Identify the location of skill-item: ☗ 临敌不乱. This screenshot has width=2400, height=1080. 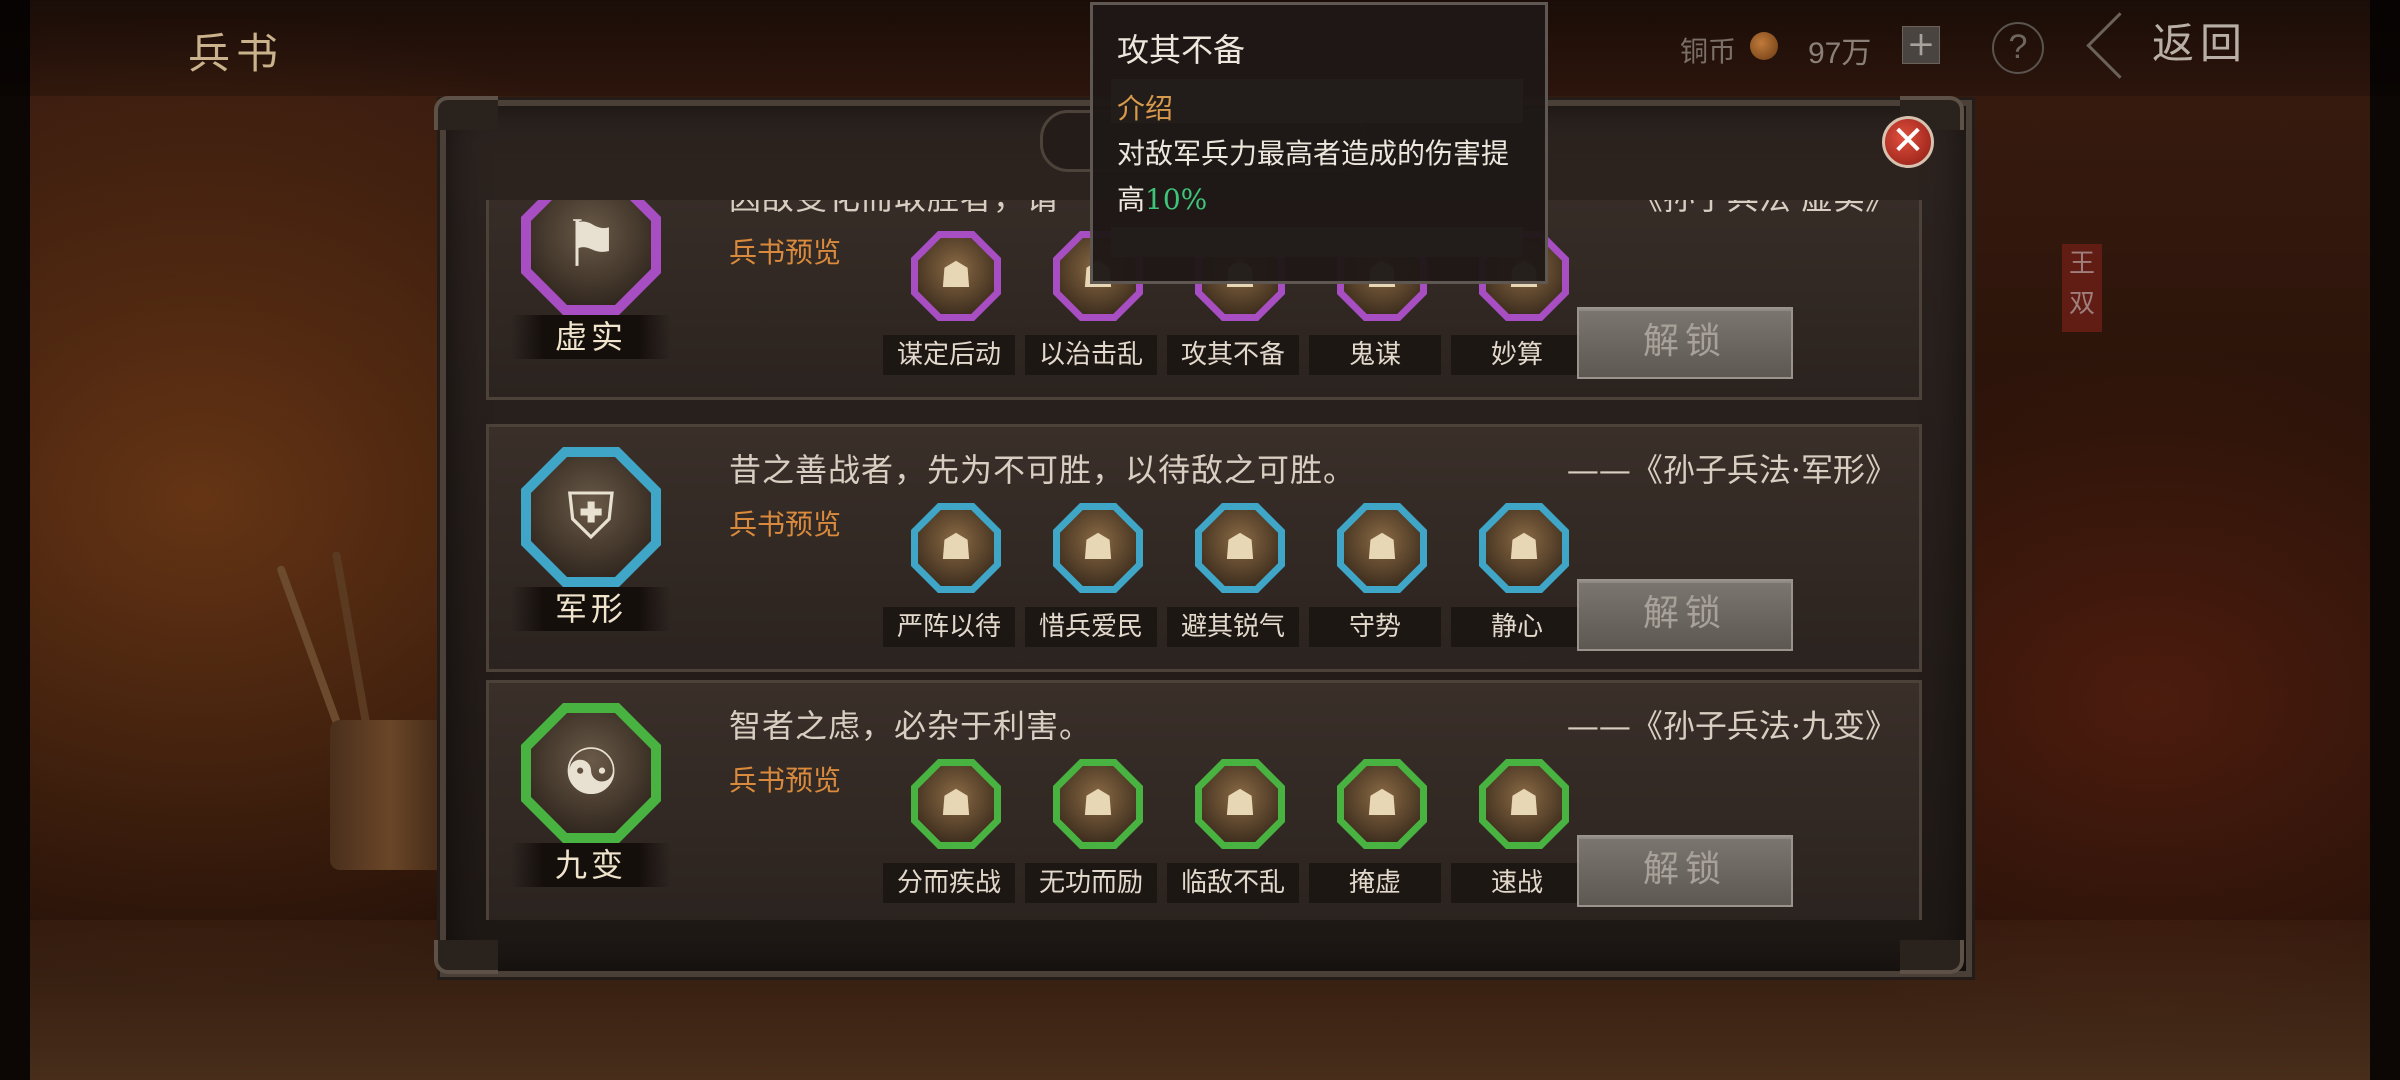
(1235, 837).